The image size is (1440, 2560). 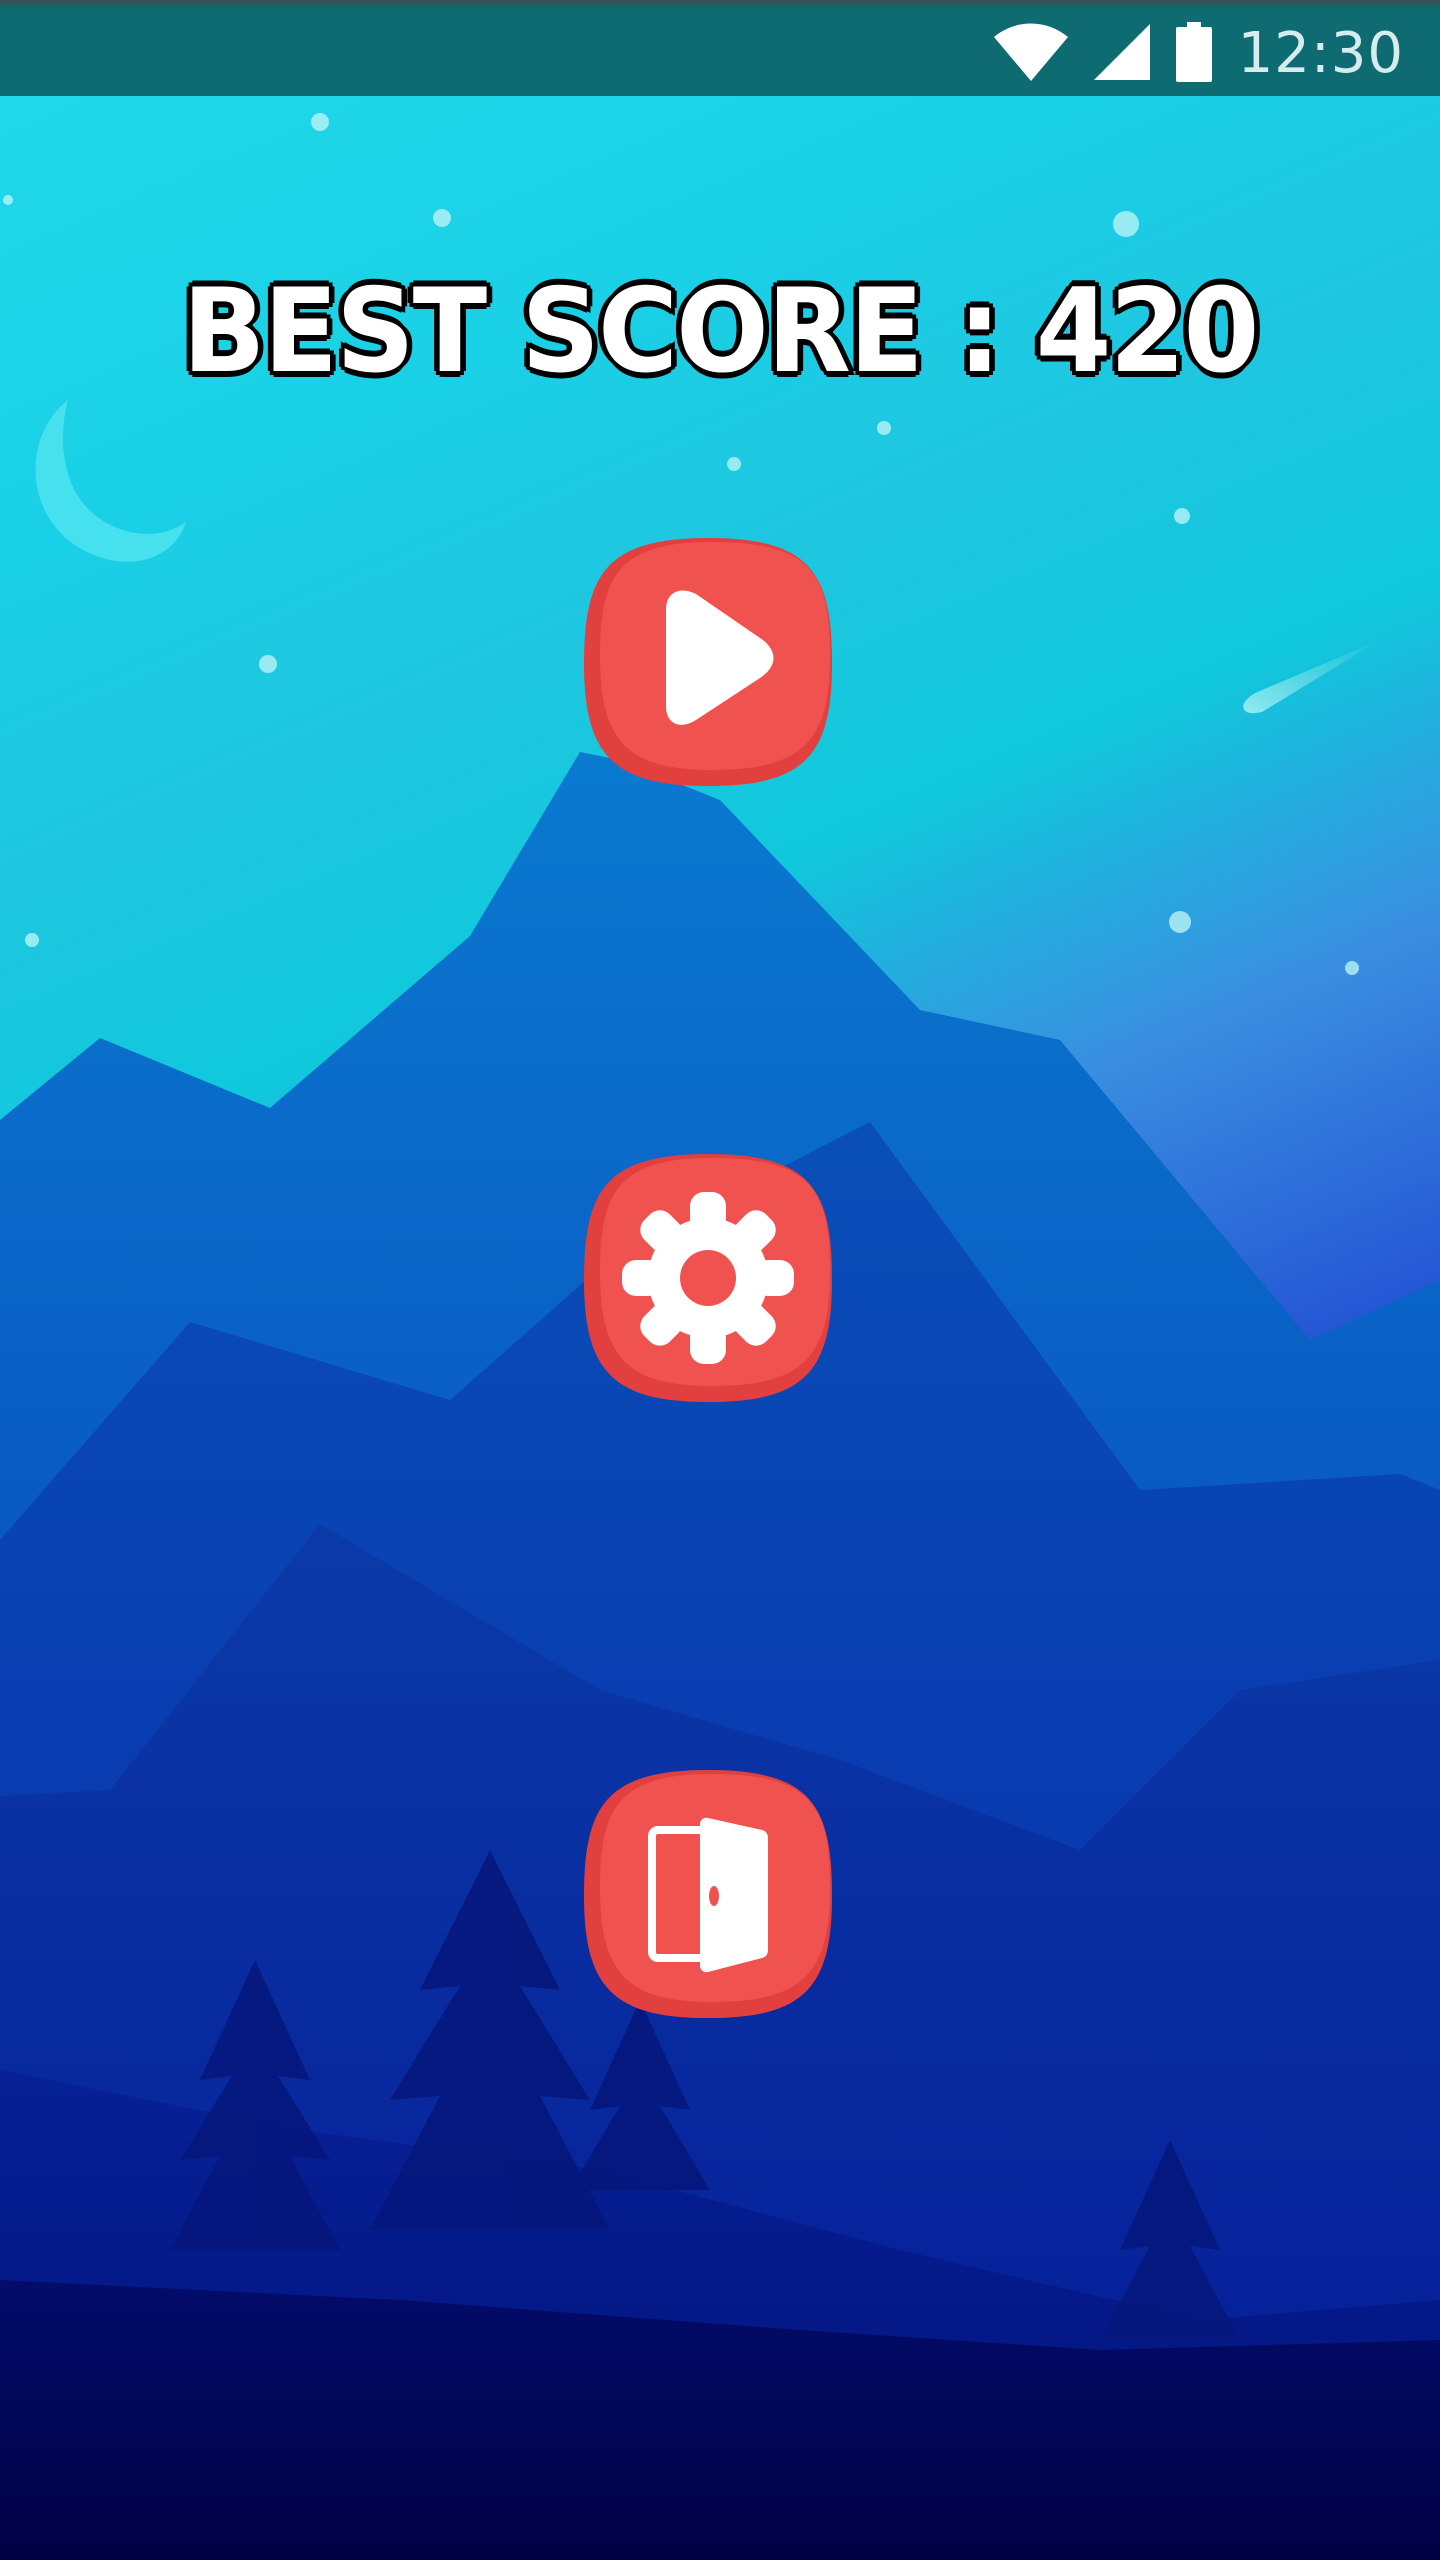 I want to click on gear-icon, so click(x=708, y=1278).